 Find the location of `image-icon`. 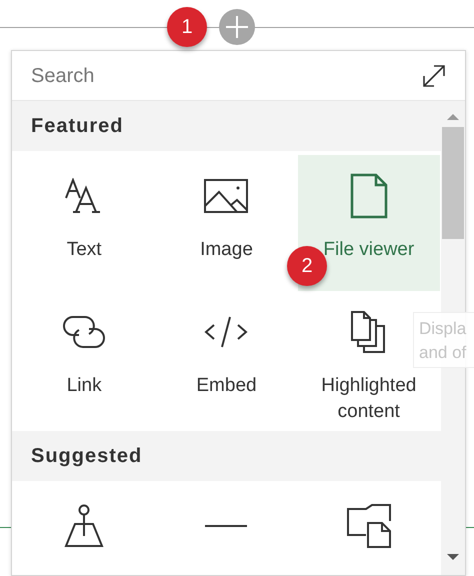

image-icon is located at coordinates (226, 196).